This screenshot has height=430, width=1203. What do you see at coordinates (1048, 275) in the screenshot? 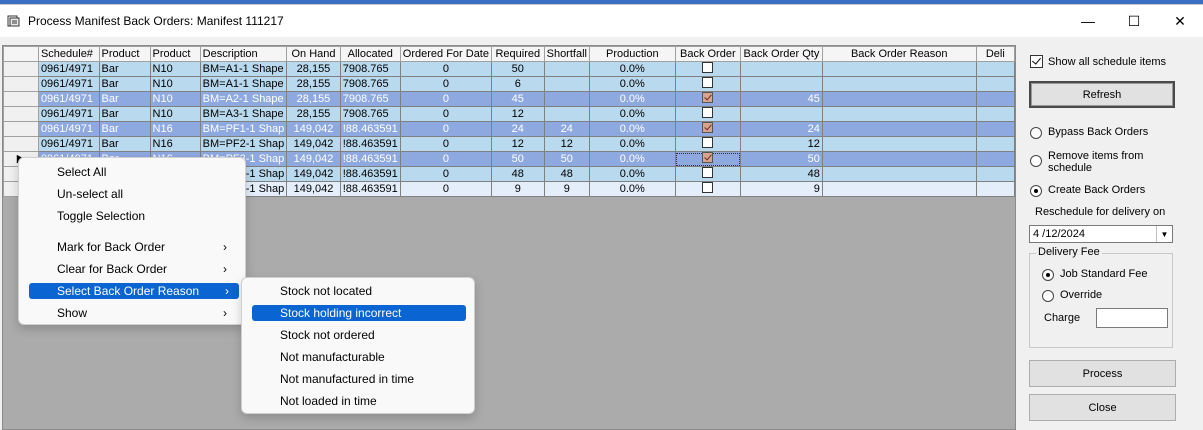
I see `job-standard-radio` at bounding box center [1048, 275].